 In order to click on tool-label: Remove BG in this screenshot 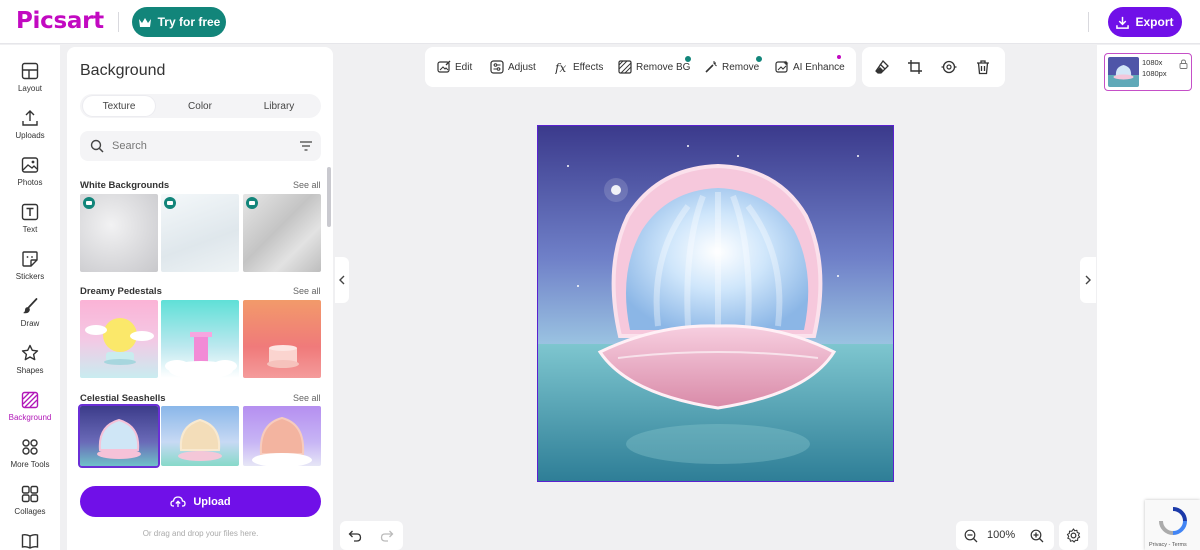, I will do `click(663, 67)`.